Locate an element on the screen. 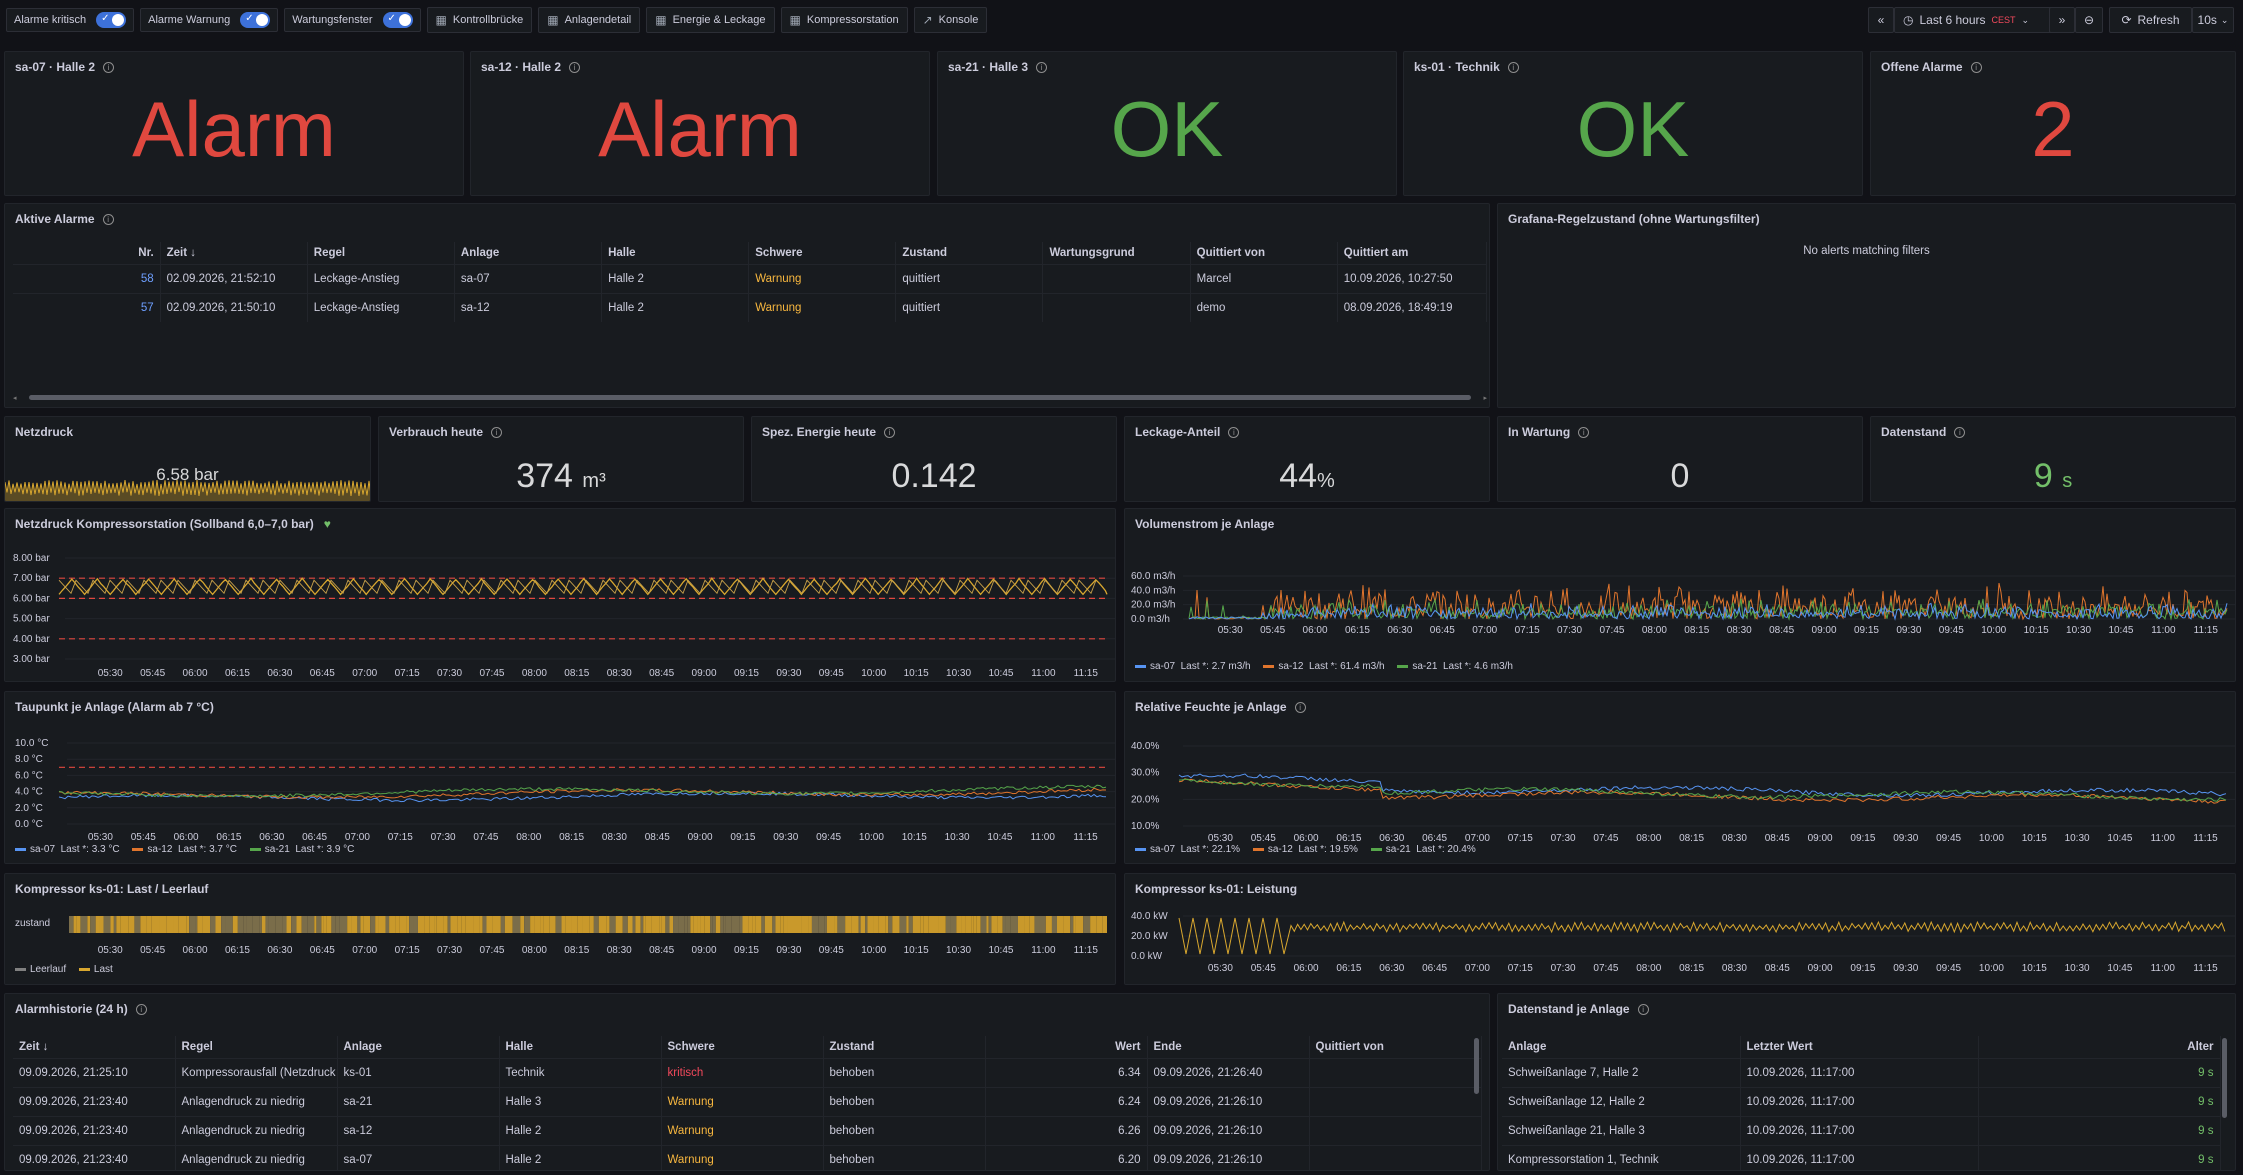 The image size is (2243, 1175). x-tick-label: 11:00 is located at coordinates (1043, 950).